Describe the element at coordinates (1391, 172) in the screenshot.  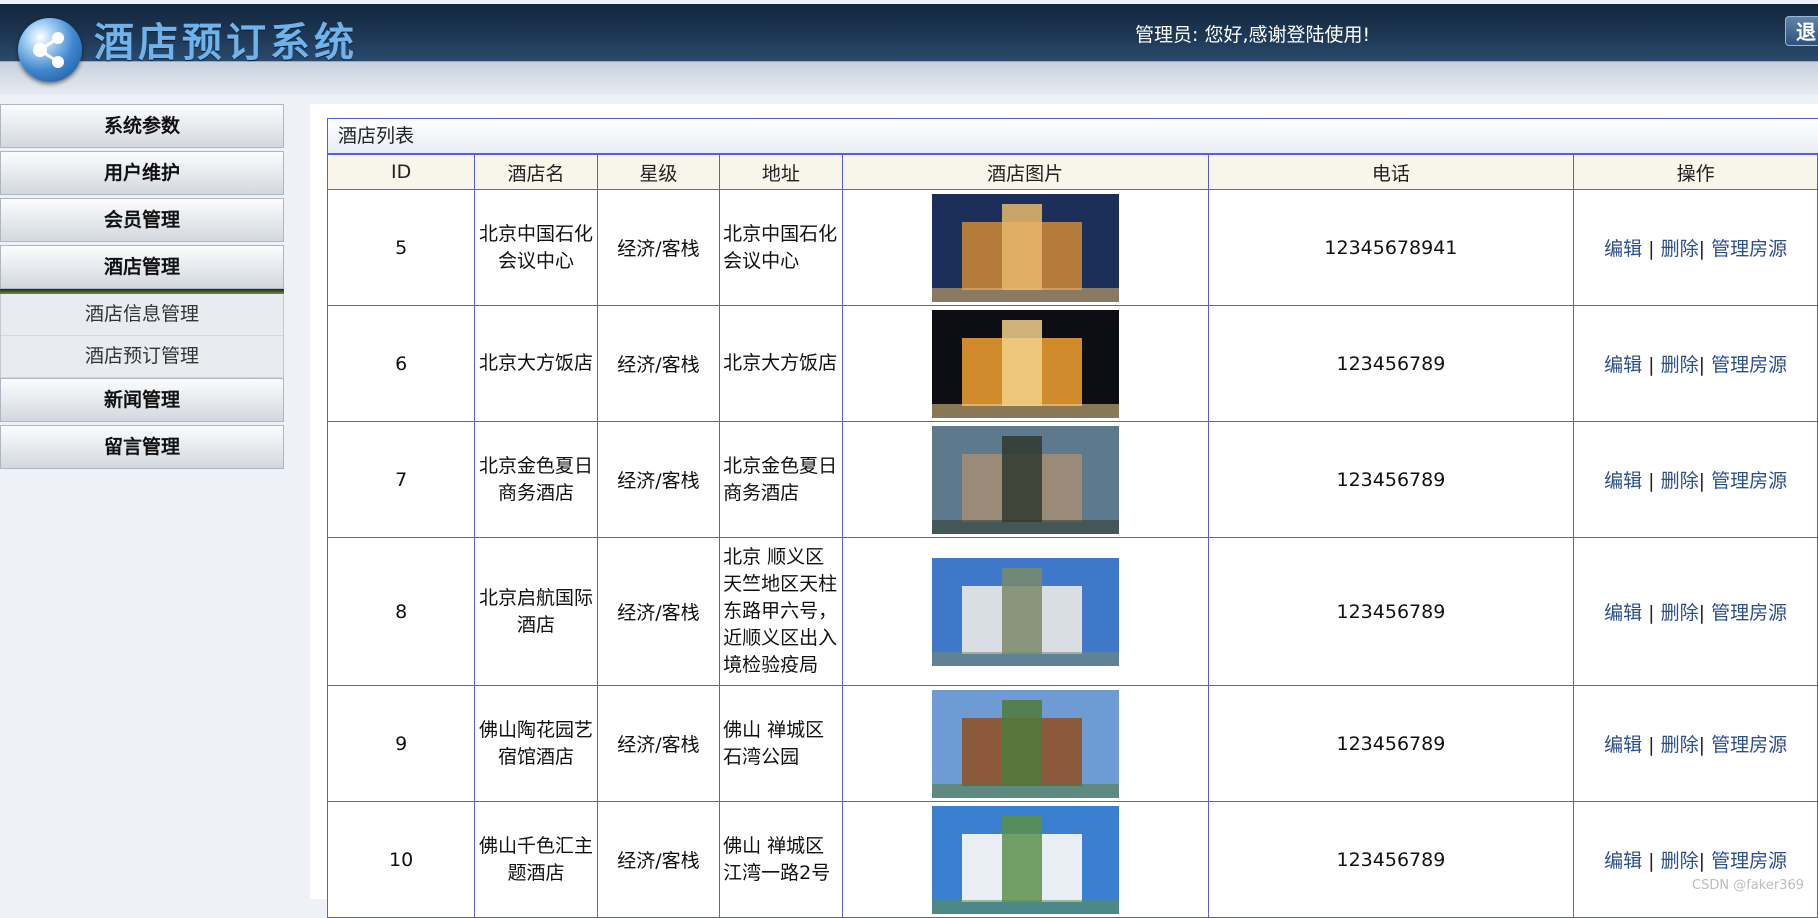
I see `col-header-phone: 电话` at that location.